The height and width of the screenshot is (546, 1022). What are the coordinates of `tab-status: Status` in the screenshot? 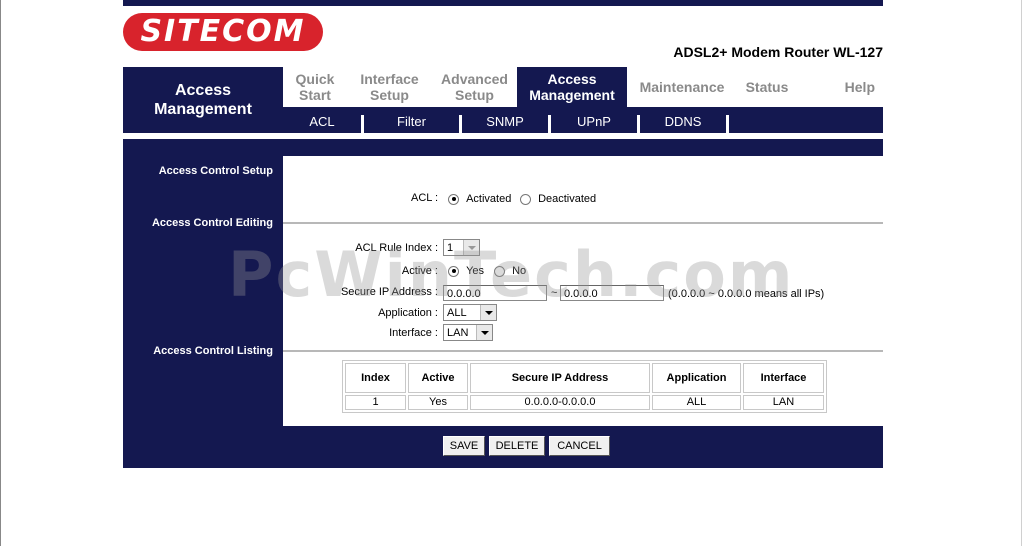 It's located at (767, 87).